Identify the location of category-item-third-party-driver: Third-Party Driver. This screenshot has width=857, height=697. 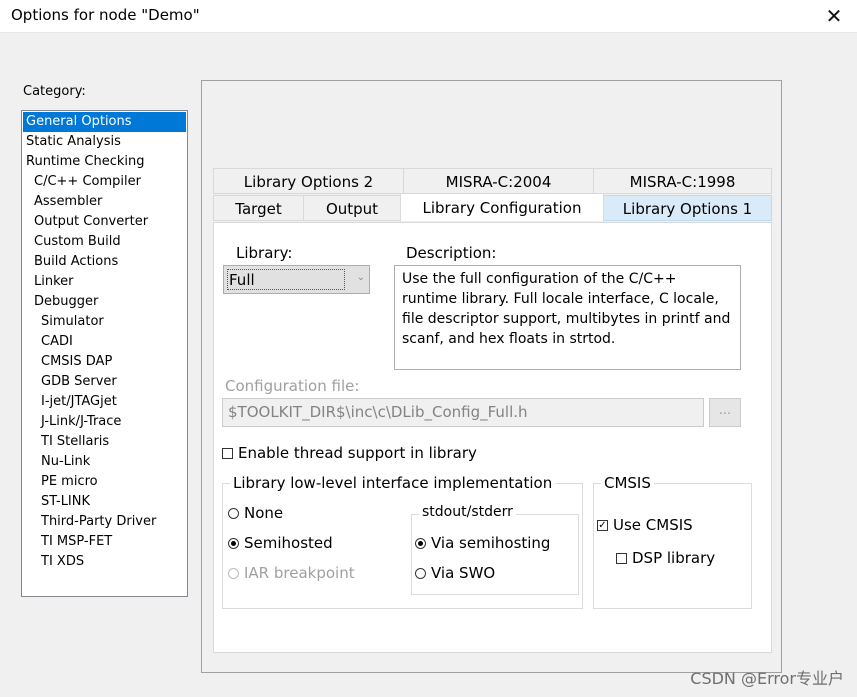
(97, 522).